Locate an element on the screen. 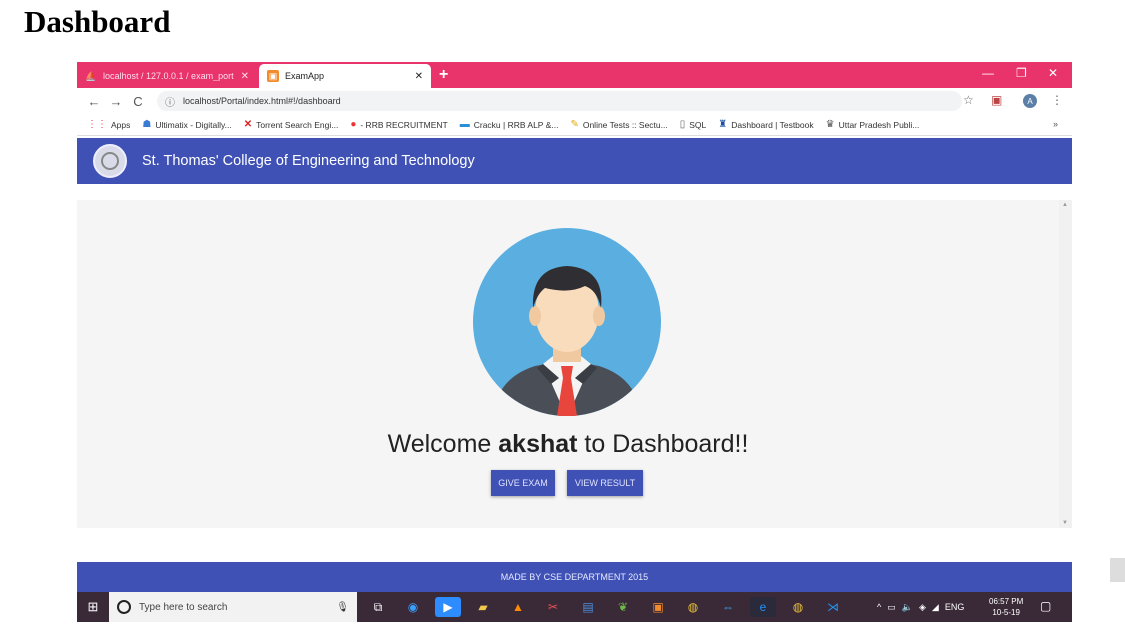  bookmark-label: - RRB RECRUITMENT is located at coordinates (404, 124).